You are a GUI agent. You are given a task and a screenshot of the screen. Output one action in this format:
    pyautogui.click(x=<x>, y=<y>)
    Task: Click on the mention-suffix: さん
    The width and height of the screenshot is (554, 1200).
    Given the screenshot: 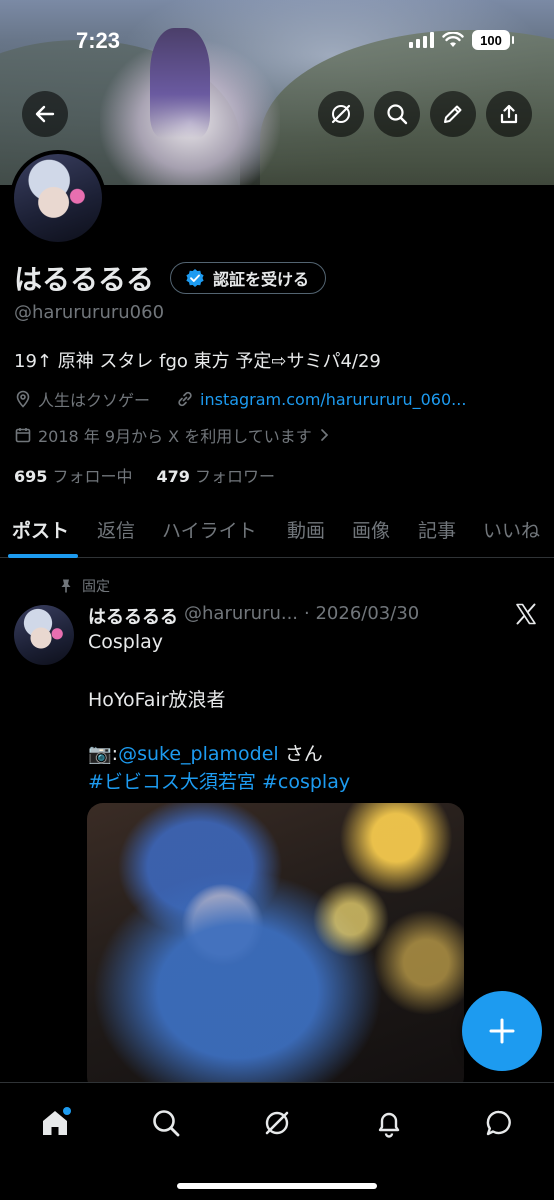 What is the action you would take?
    pyautogui.click(x=300, y=754)
    